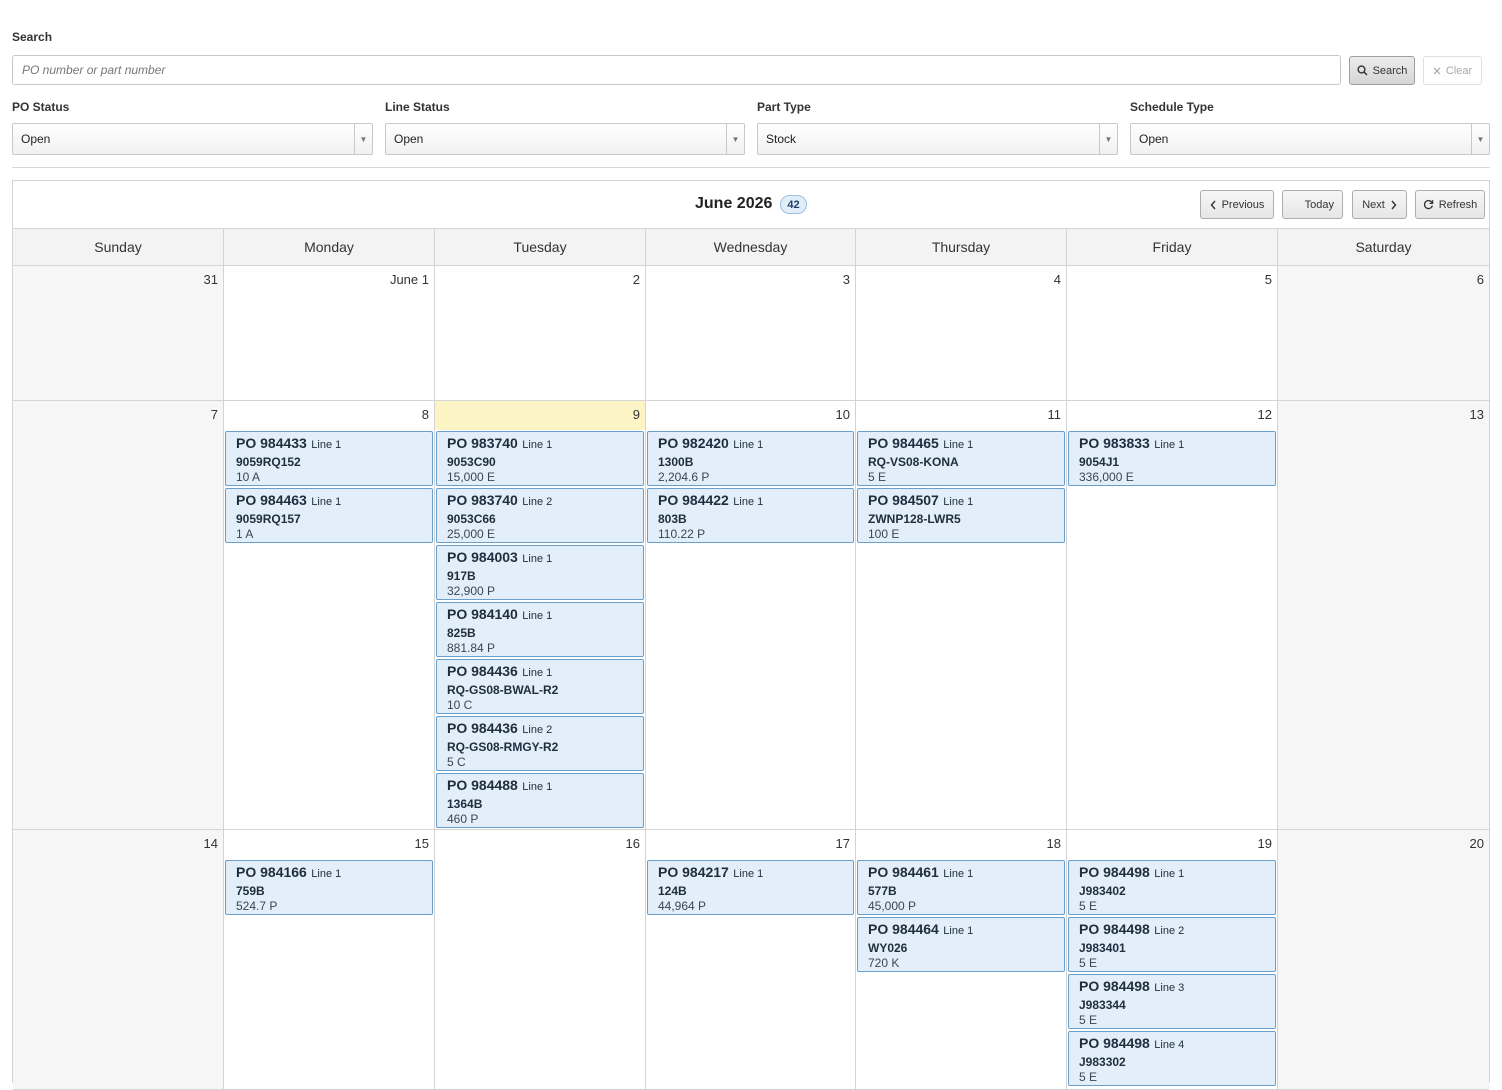 The height and width of the screenshot is (1090, 1502). Describe the element at coordinates (1452, 70) in the screenshot. I see `clear-button: Clear` at that location.